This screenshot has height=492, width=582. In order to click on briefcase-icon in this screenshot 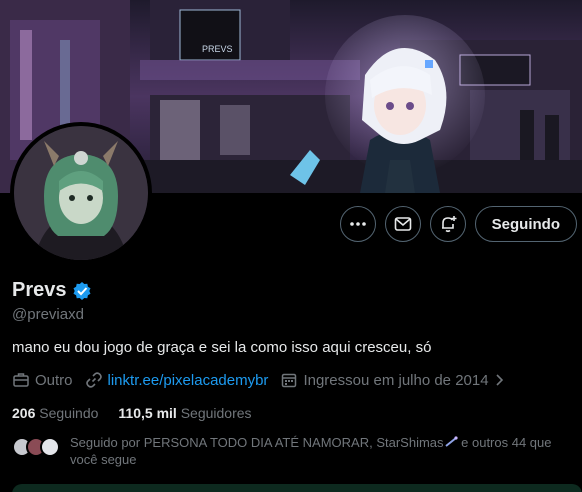, I will do `click(21, 380)`.